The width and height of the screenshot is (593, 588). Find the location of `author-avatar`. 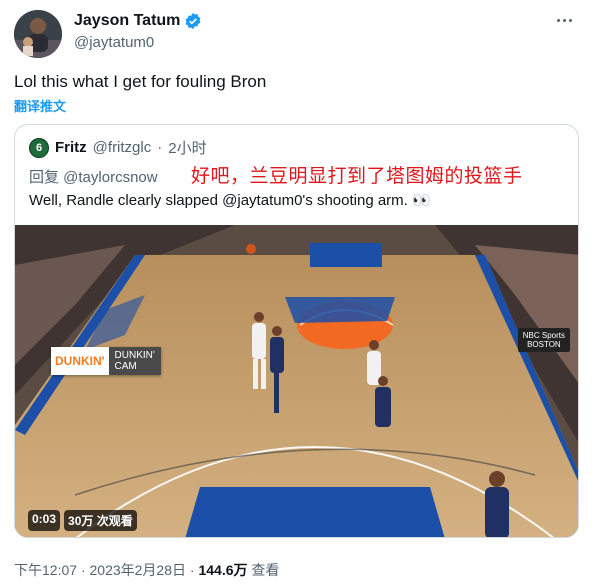

author-avatar is located at coordinates (38, 34).